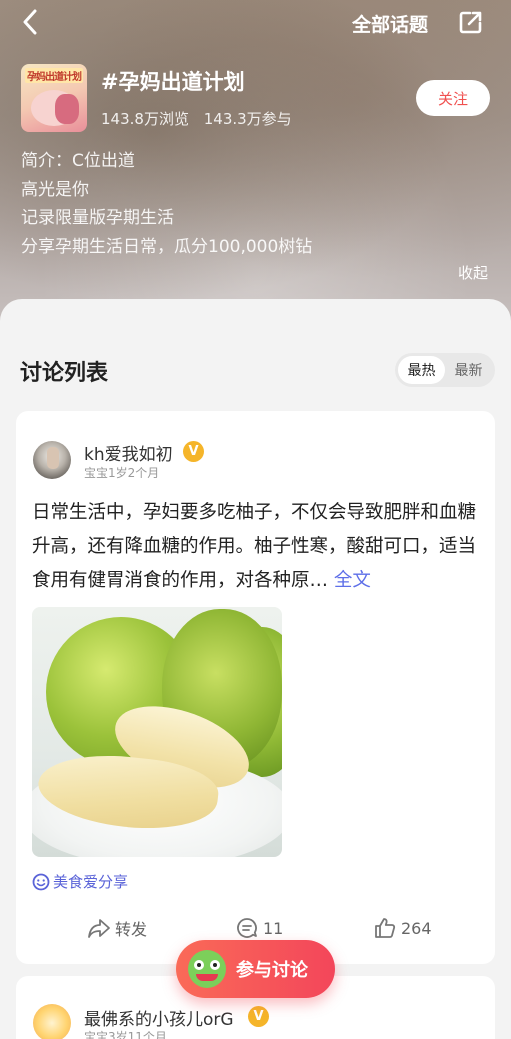 The height and width of the screenshot is (1039, 511). I want to click on share-action: 转发, so click(117, 928).